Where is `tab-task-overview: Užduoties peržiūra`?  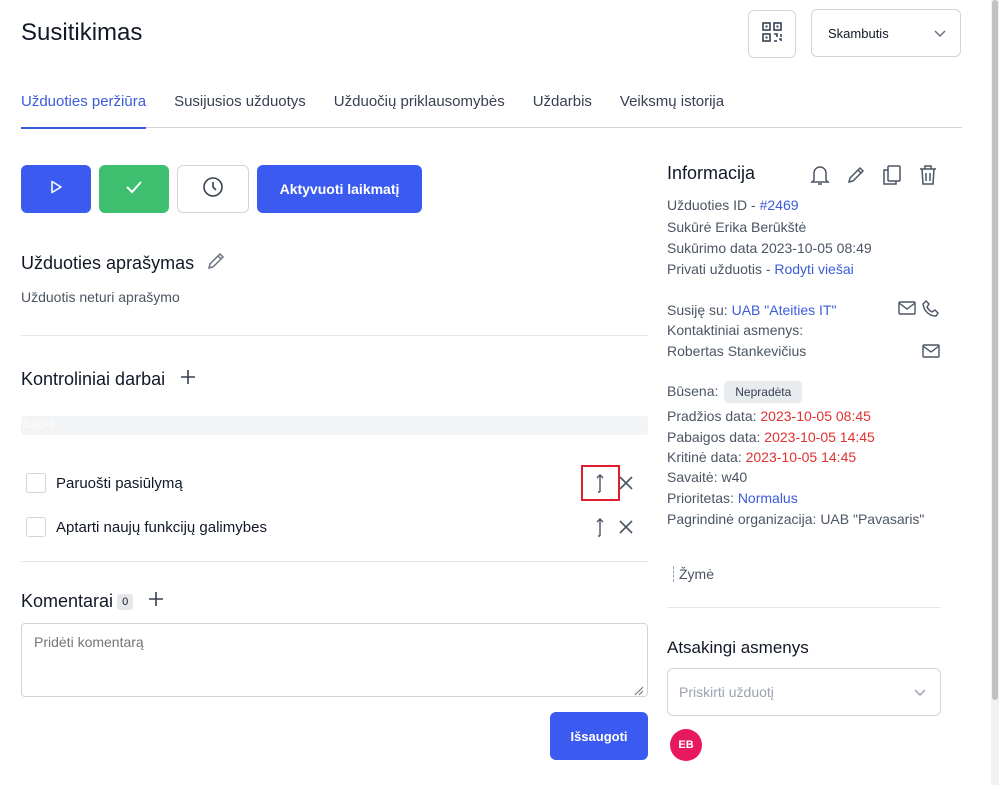
tab-task-overview: Užduoties peržiūra is located at coordinates (84, 105).